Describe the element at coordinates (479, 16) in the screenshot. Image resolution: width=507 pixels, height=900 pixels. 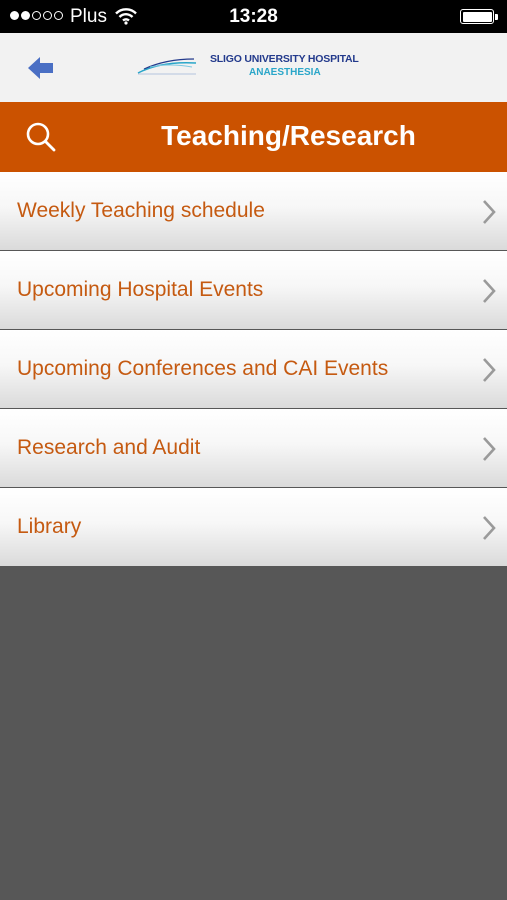
I see `battery-icon` at that location.